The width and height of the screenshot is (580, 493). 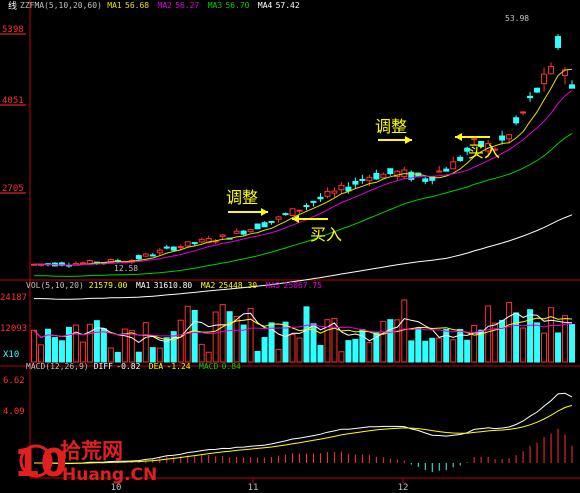 I want to click on header-label: MACD(12,26,9), so click(x=57, y=366).